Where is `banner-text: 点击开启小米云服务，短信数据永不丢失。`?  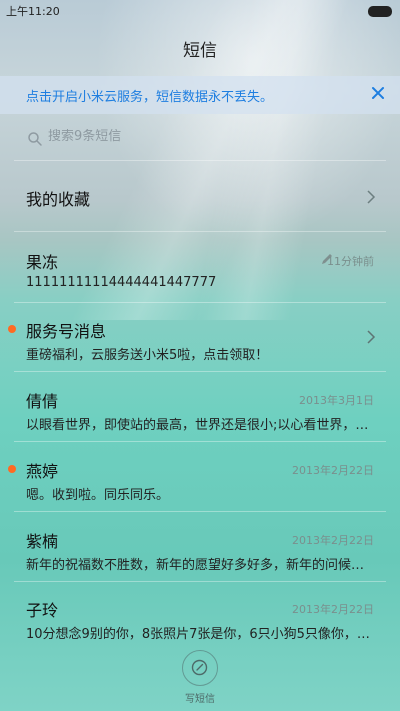 banner-text: 点击开启小米云服务，短信数据永不丢失。 is located at coordinates (149, 95).